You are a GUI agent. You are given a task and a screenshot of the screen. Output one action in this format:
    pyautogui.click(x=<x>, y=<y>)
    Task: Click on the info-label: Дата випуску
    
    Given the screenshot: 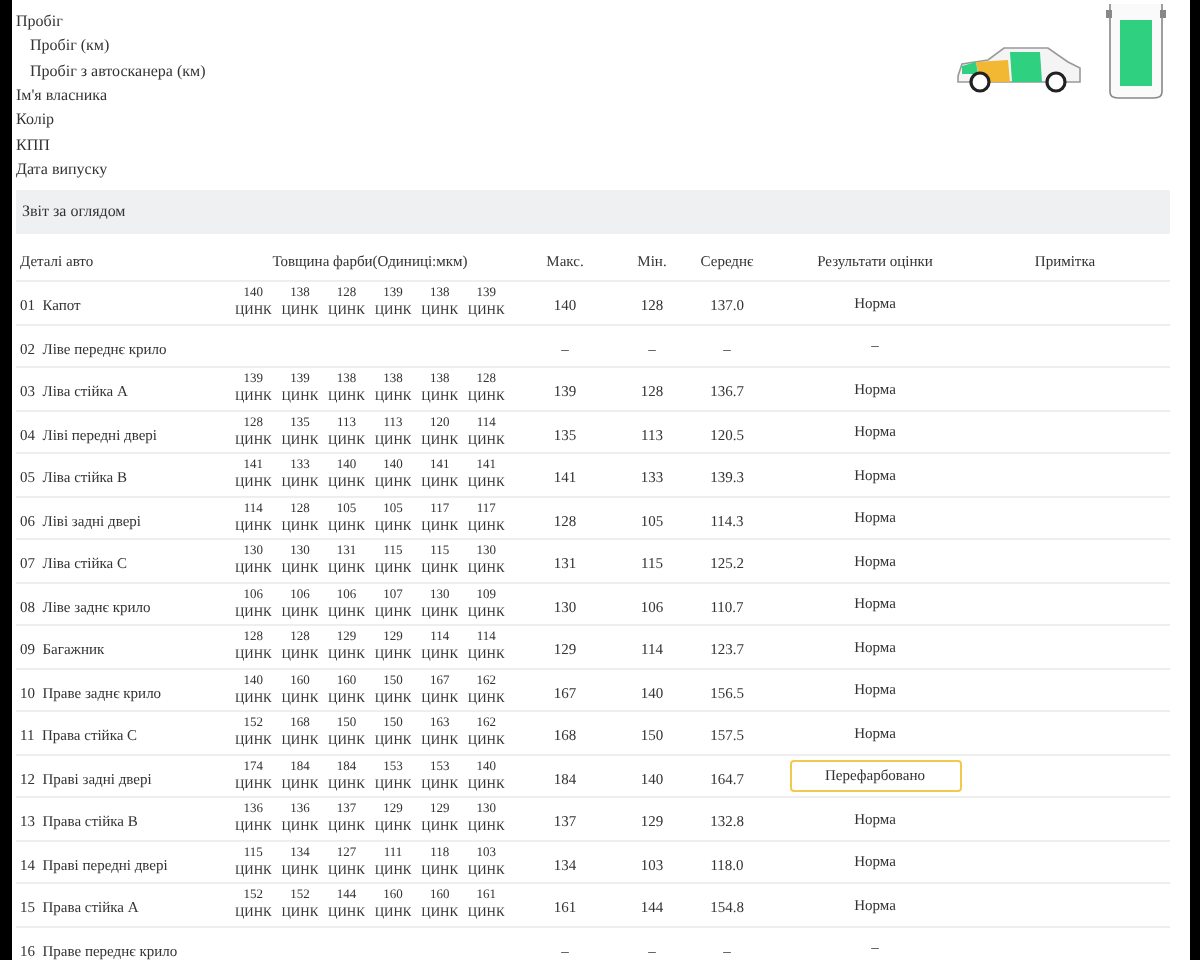 What is the action you would take?
    pyautogui.click(x=62, y=169)
    